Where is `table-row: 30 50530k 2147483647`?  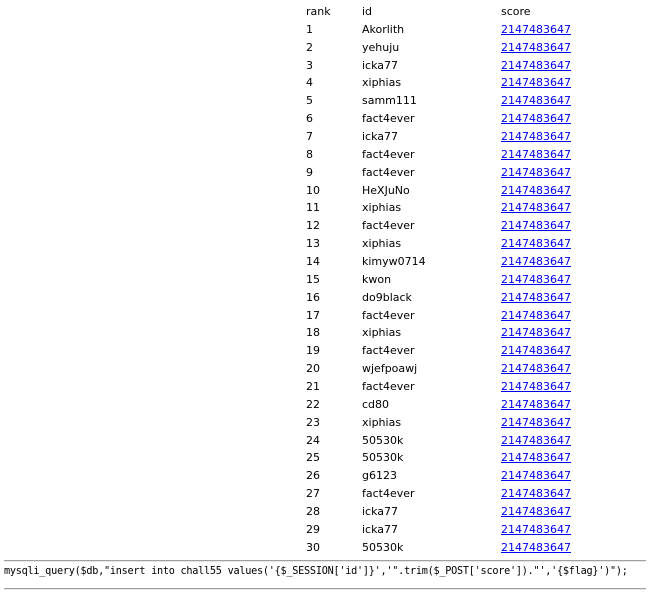
table-row: 30 50530k 2147483647 is located at coordinates (441, 548).